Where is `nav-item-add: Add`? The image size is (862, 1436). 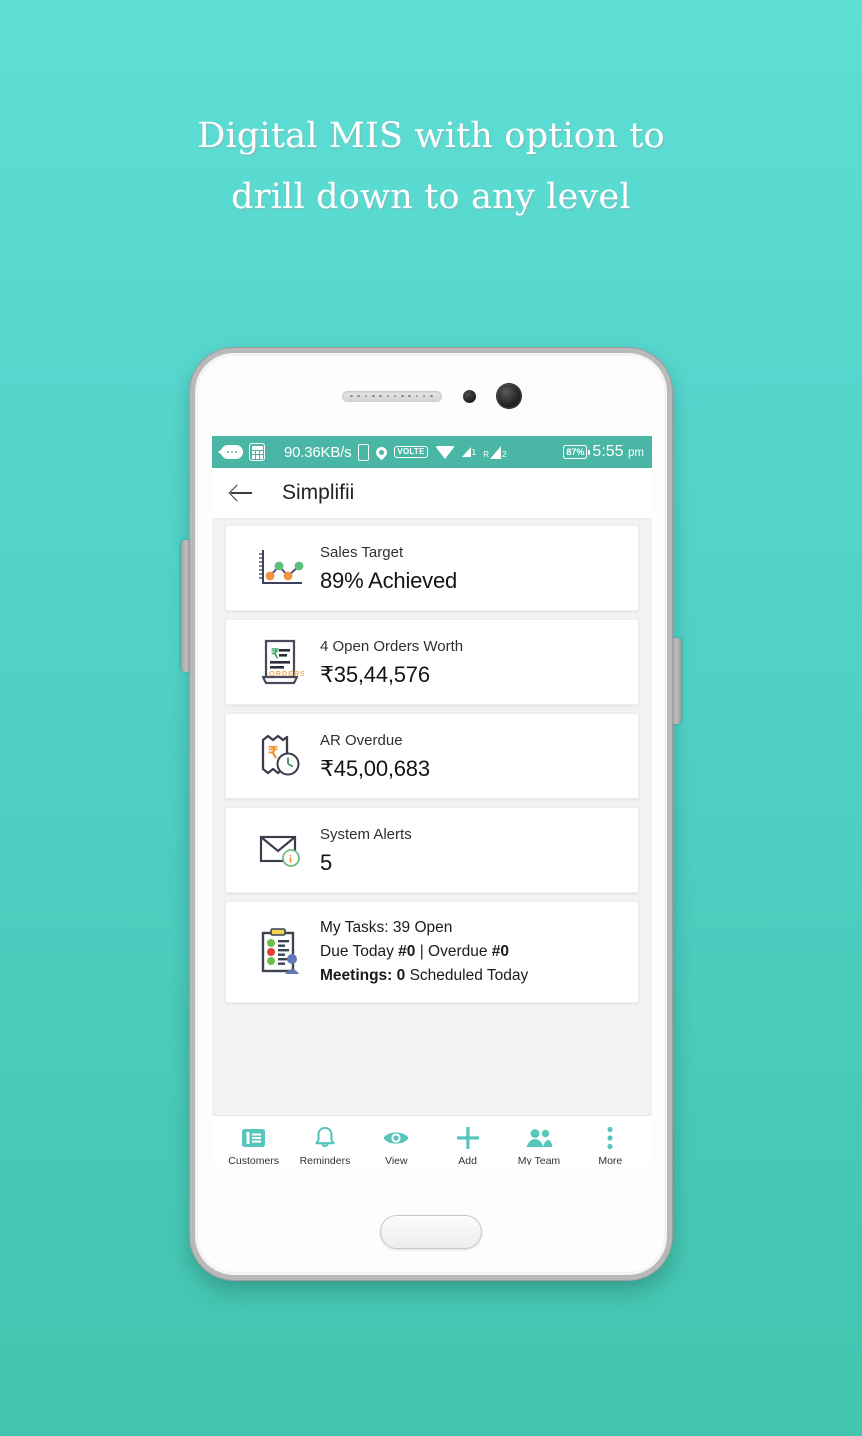
nav-item-add: Add is located at coordinates (468, 1145).